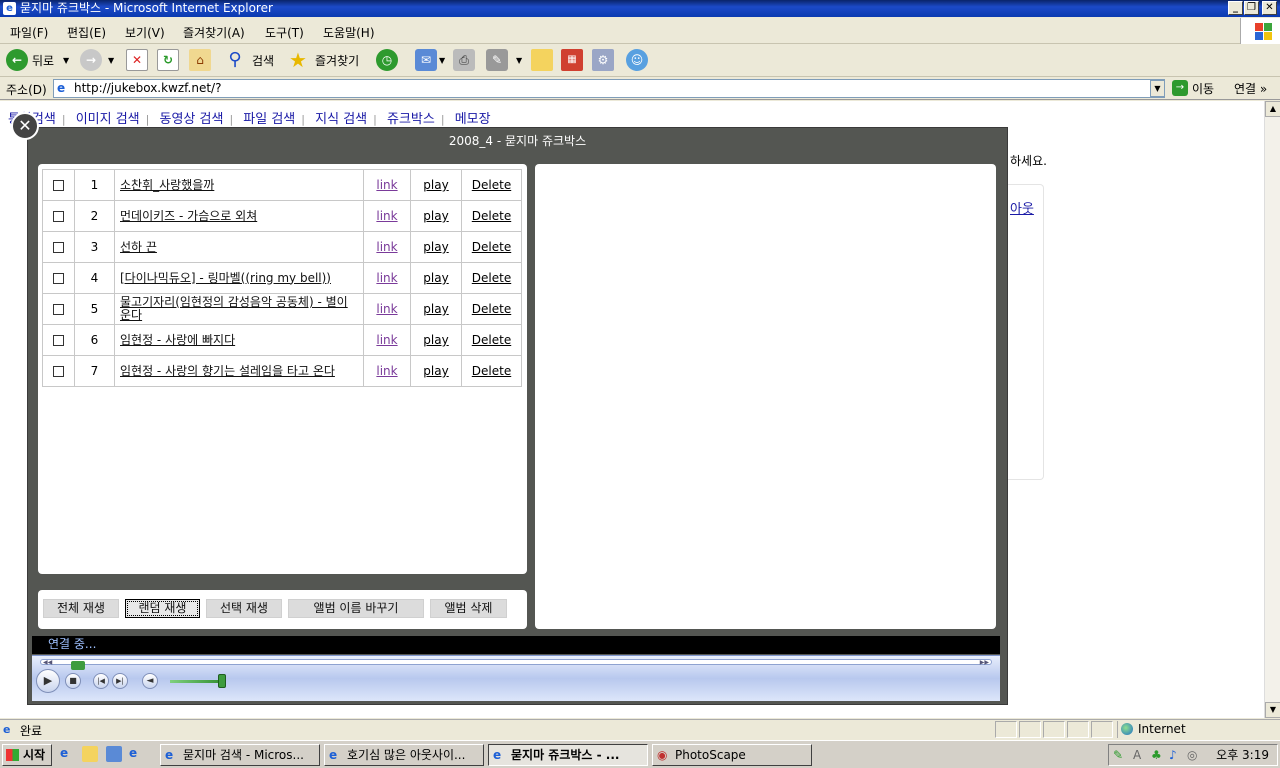 This screenshot has width=1280, height=768. I want to click on forward-dropdown-icon: ▼, so click(111, 61).